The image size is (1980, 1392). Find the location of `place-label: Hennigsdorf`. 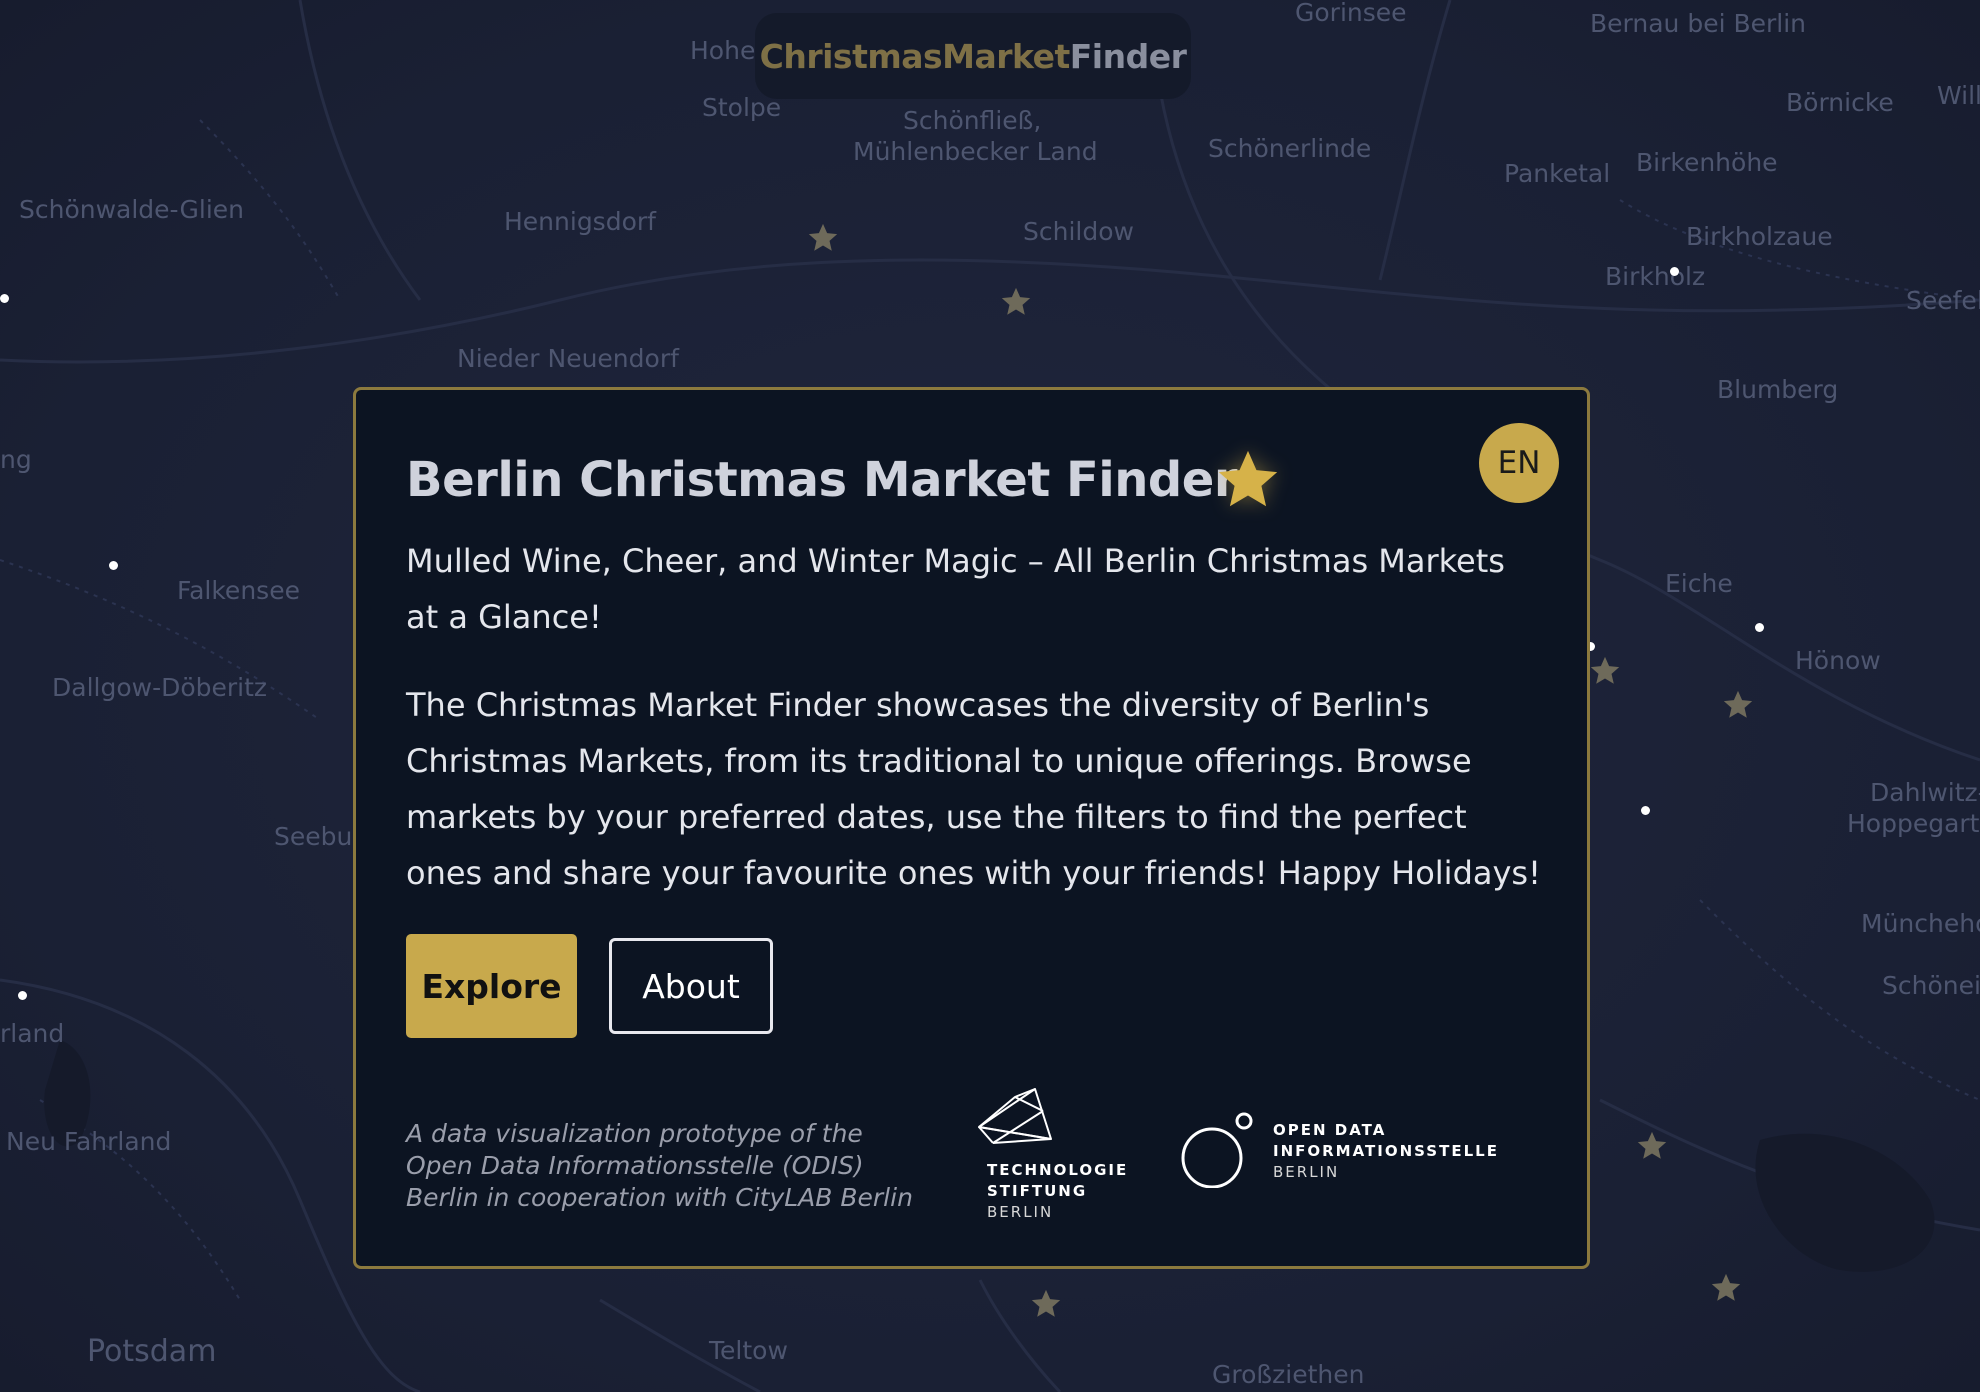

place-label: Hennigsdorf is located at coordinates (580, 221).